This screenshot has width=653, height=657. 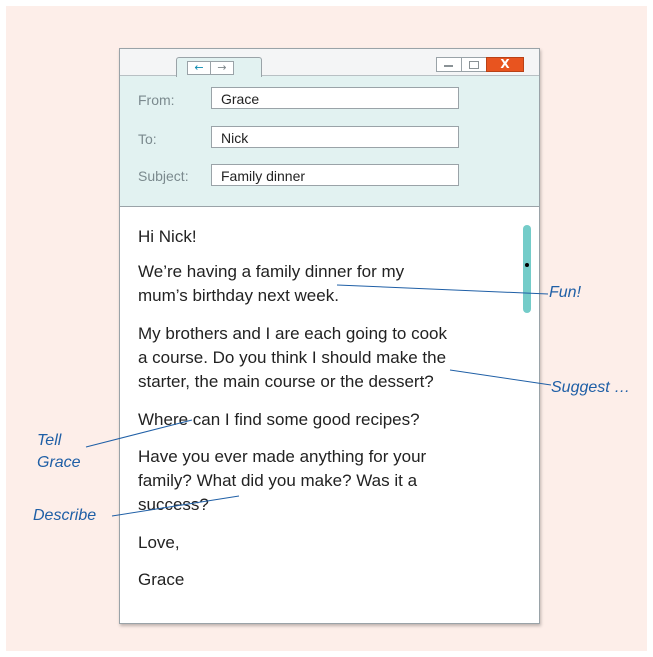 What do you see at coordinates (156, 100) in the screenshot?
I see `from-label: From:` at bounding box center [156, 100].